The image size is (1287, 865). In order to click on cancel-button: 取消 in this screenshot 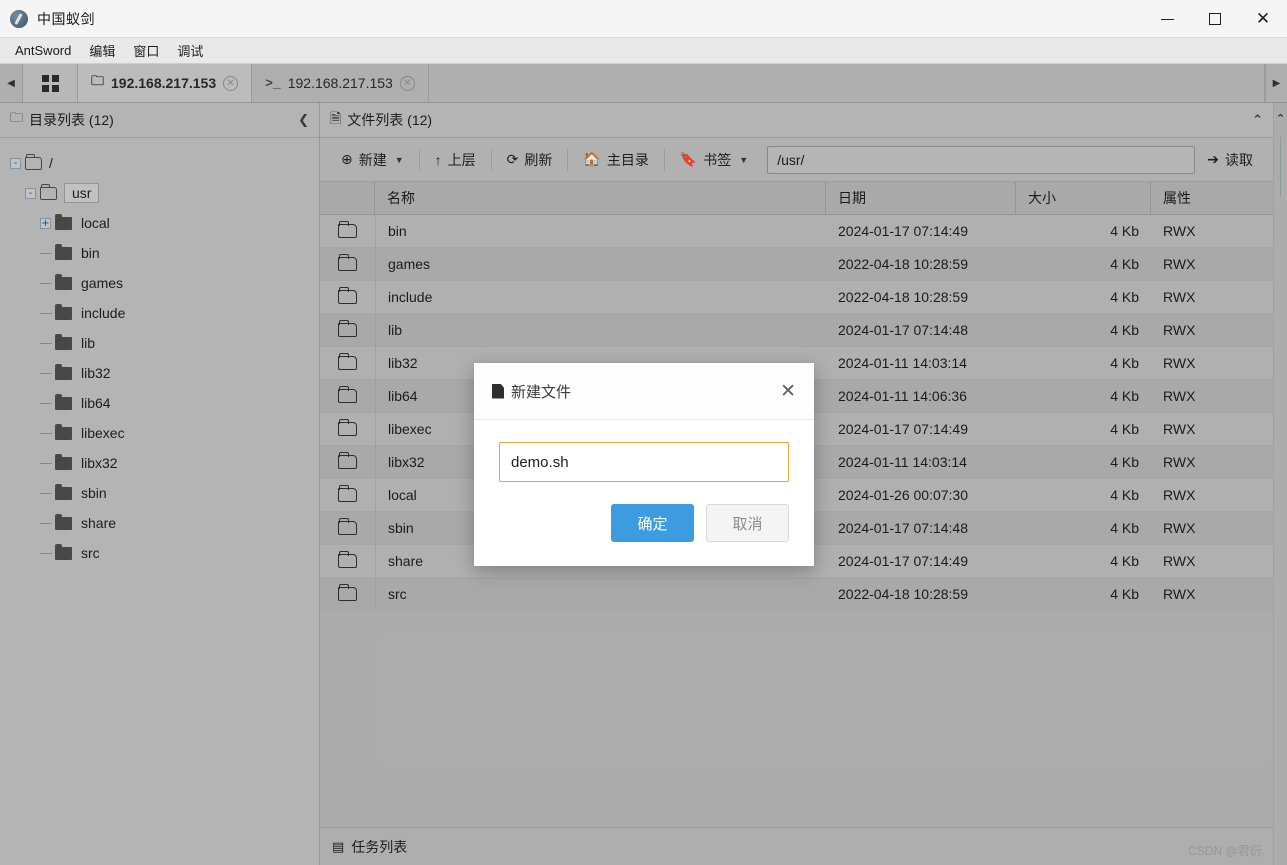, I will do `click(747, 523)`.